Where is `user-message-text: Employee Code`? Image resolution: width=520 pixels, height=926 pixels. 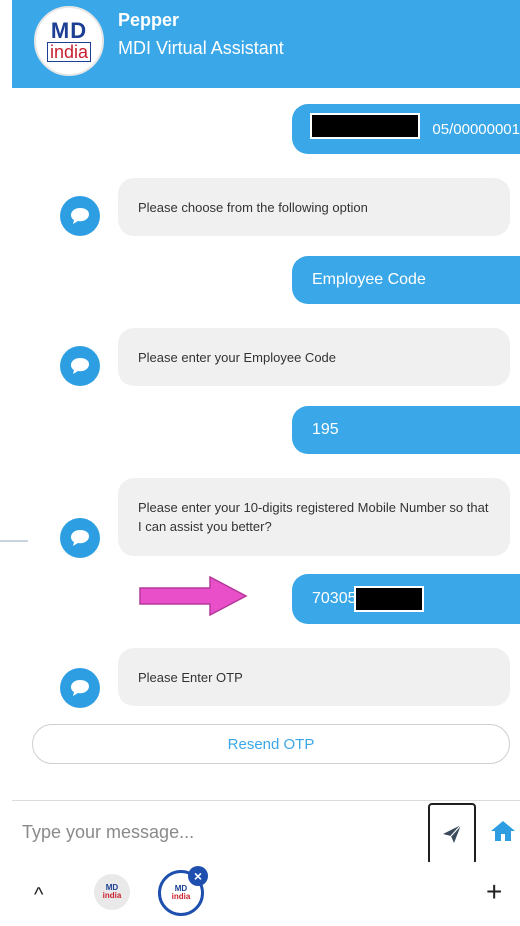 user-message-text: Employee Code is located at coordinates (369, 279).